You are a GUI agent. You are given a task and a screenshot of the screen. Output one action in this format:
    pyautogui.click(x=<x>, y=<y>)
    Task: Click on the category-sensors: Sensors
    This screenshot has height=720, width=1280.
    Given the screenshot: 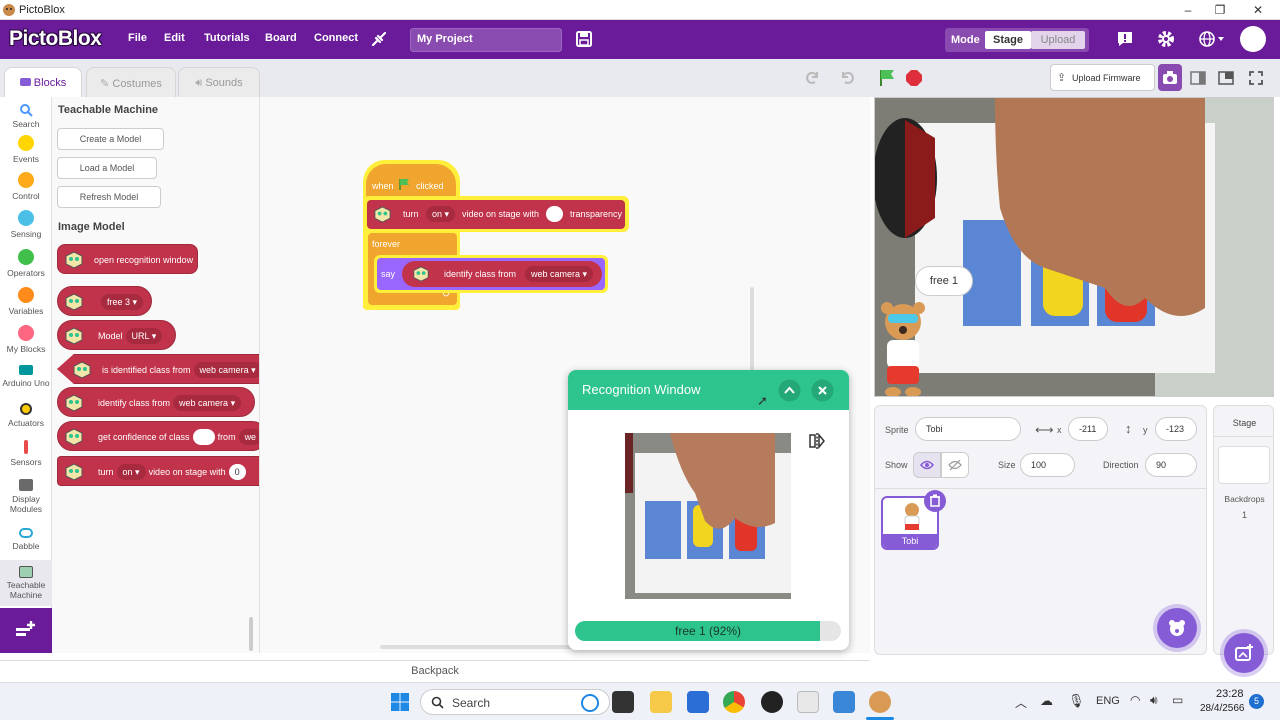 What is the action you would take?
    pyautogui.click(x=26, y=453)
    